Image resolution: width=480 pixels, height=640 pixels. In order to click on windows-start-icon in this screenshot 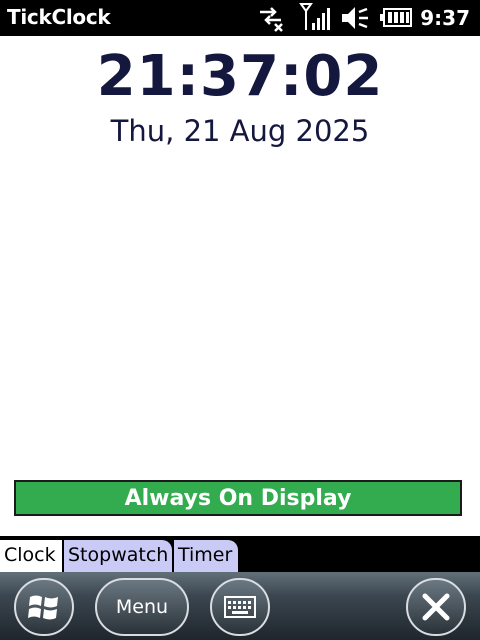, I will do `click(43, 607)`.